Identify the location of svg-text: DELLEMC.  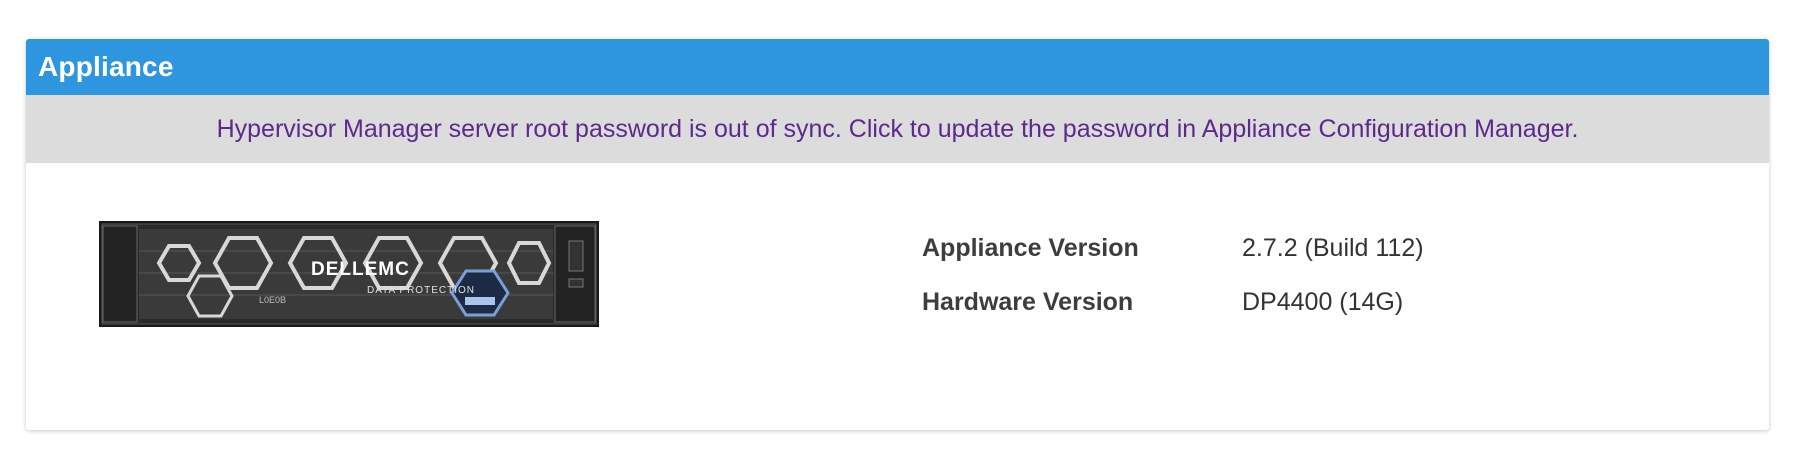
(360, 269).